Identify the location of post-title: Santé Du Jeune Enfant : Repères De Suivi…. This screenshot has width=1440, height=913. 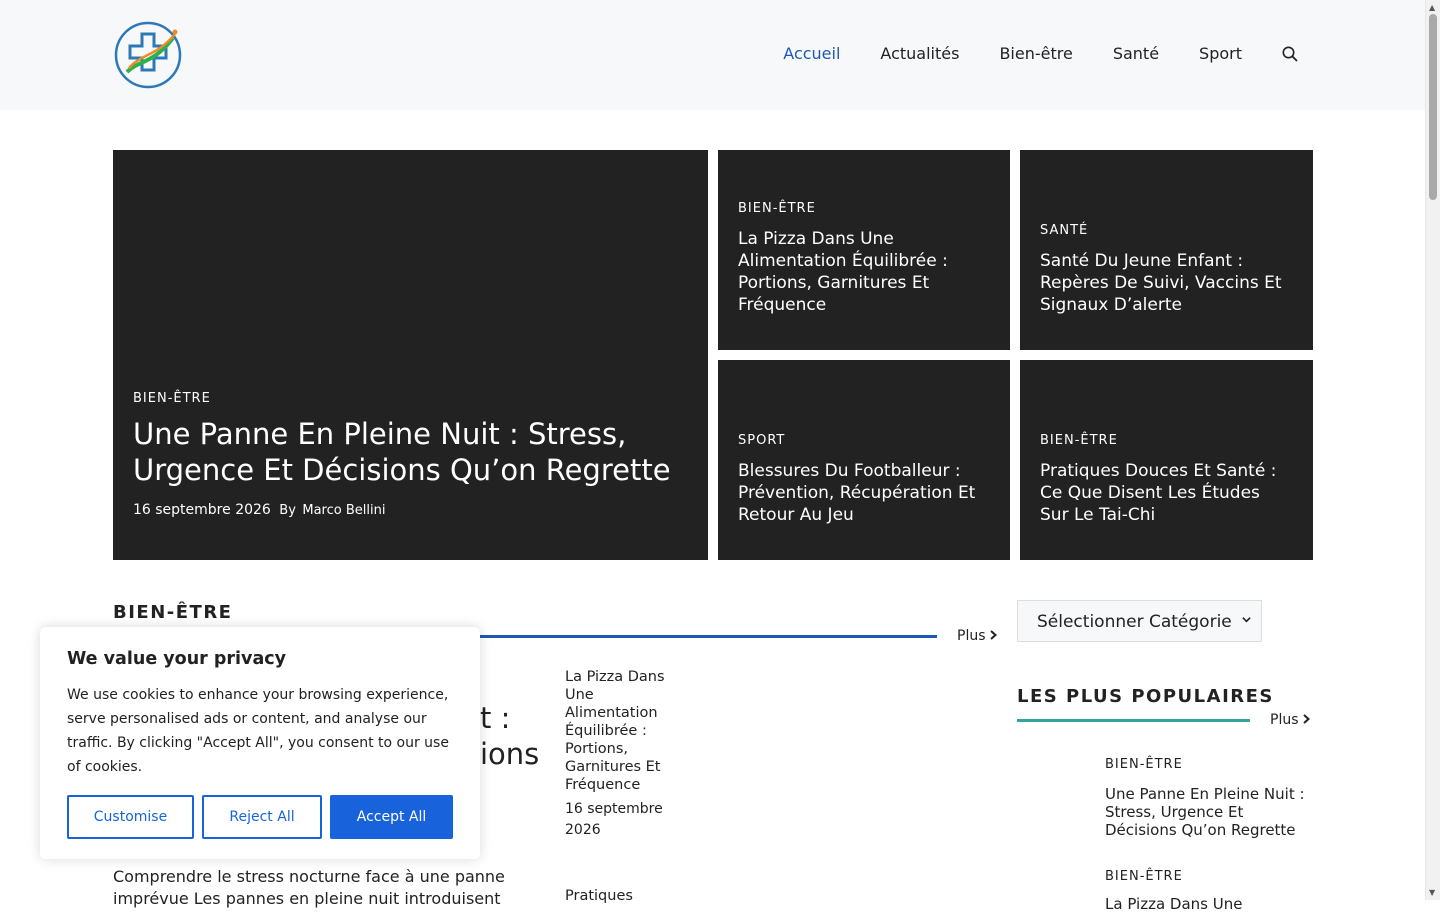
(1166, 283).